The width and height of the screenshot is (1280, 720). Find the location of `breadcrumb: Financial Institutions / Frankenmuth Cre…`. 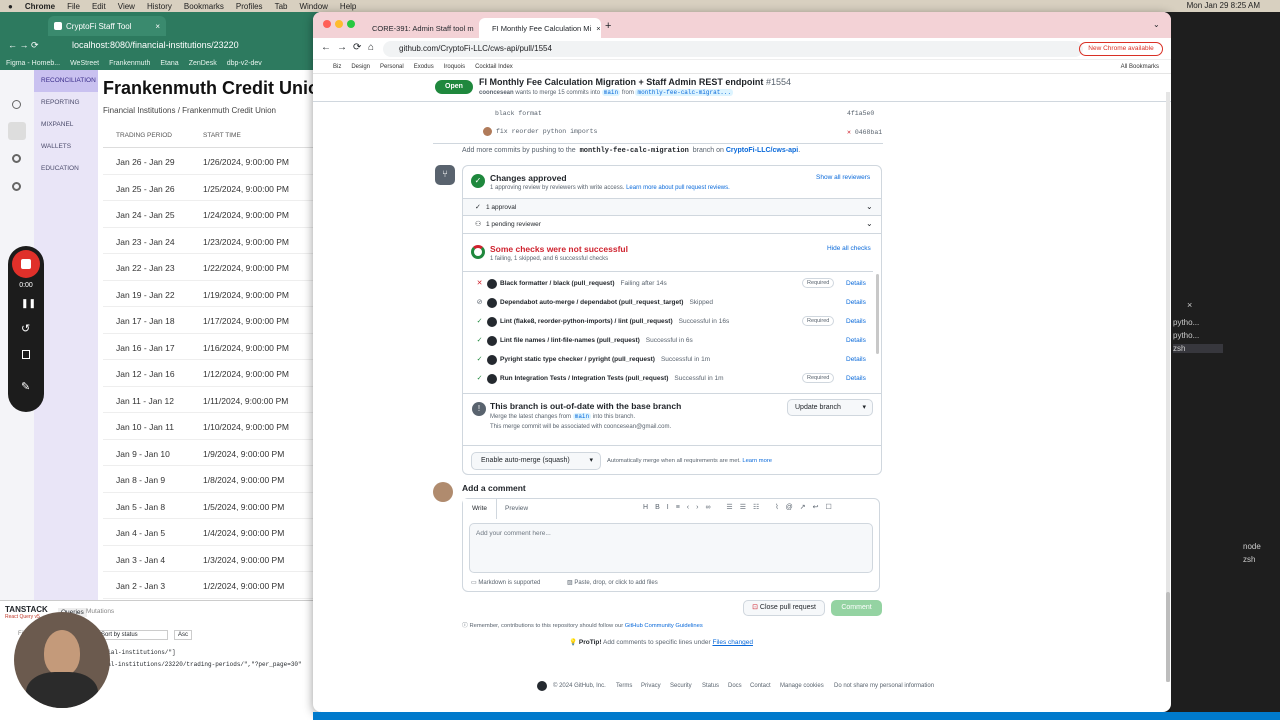

breadcrumb: Financial Institutions / Frankenmuth Cre… is located at coordinates (189, 110).